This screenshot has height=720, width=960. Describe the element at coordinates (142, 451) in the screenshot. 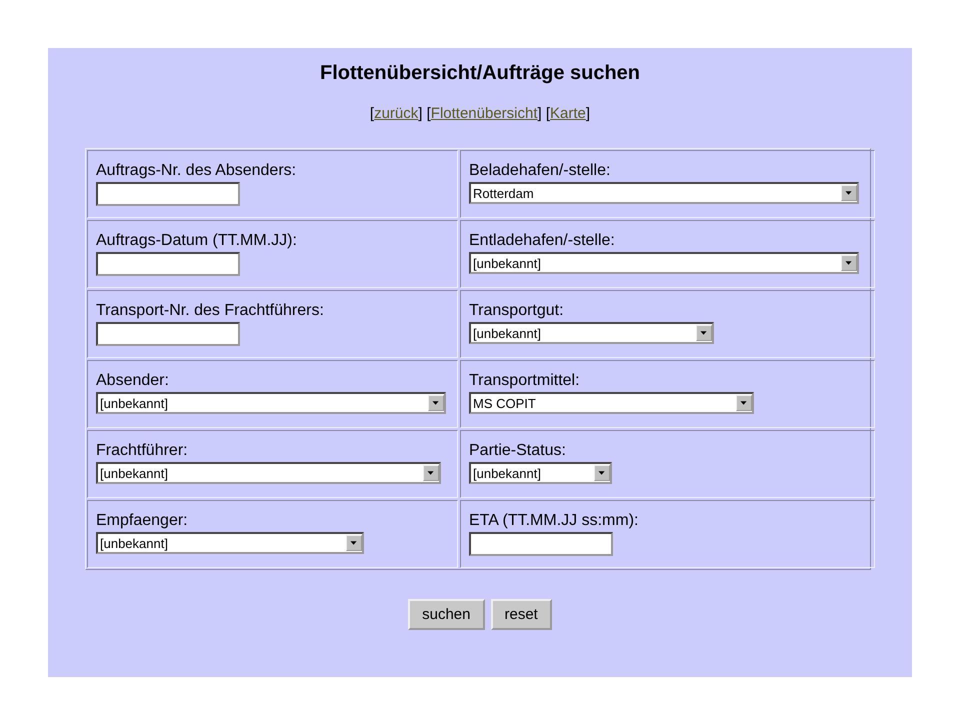

I see `field-label: Frachtführer:` at that location.